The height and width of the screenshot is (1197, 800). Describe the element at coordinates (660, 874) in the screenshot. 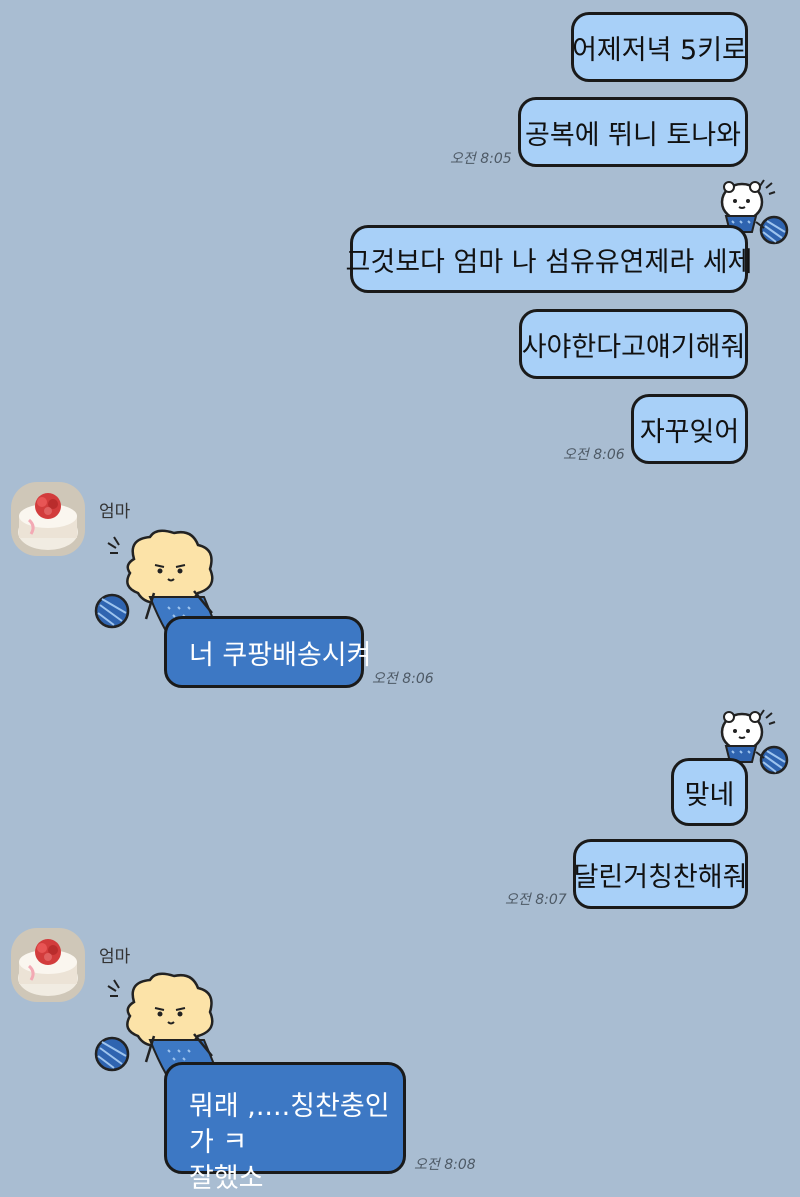

I see `message-out: 달린거칭찬해줘` at that location.